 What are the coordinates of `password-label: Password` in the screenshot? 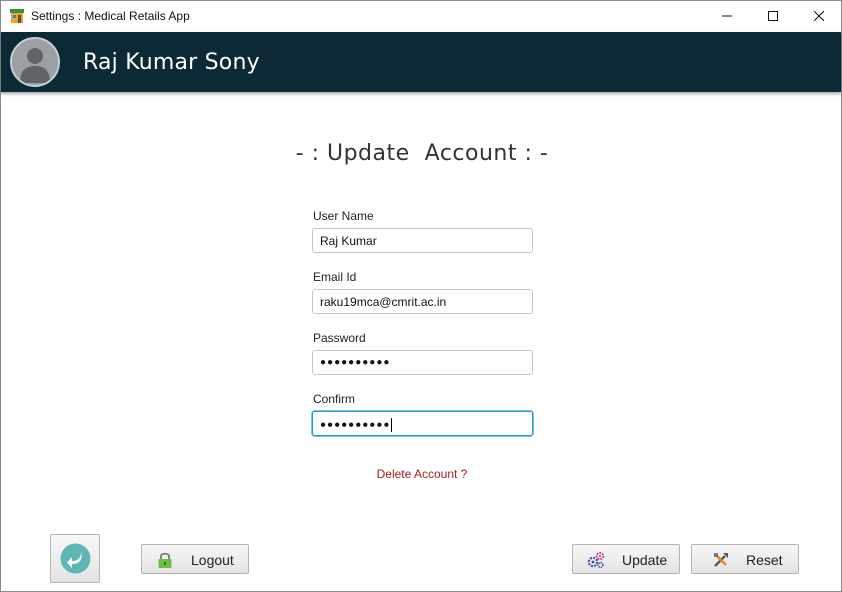 It's located at (339, 338).